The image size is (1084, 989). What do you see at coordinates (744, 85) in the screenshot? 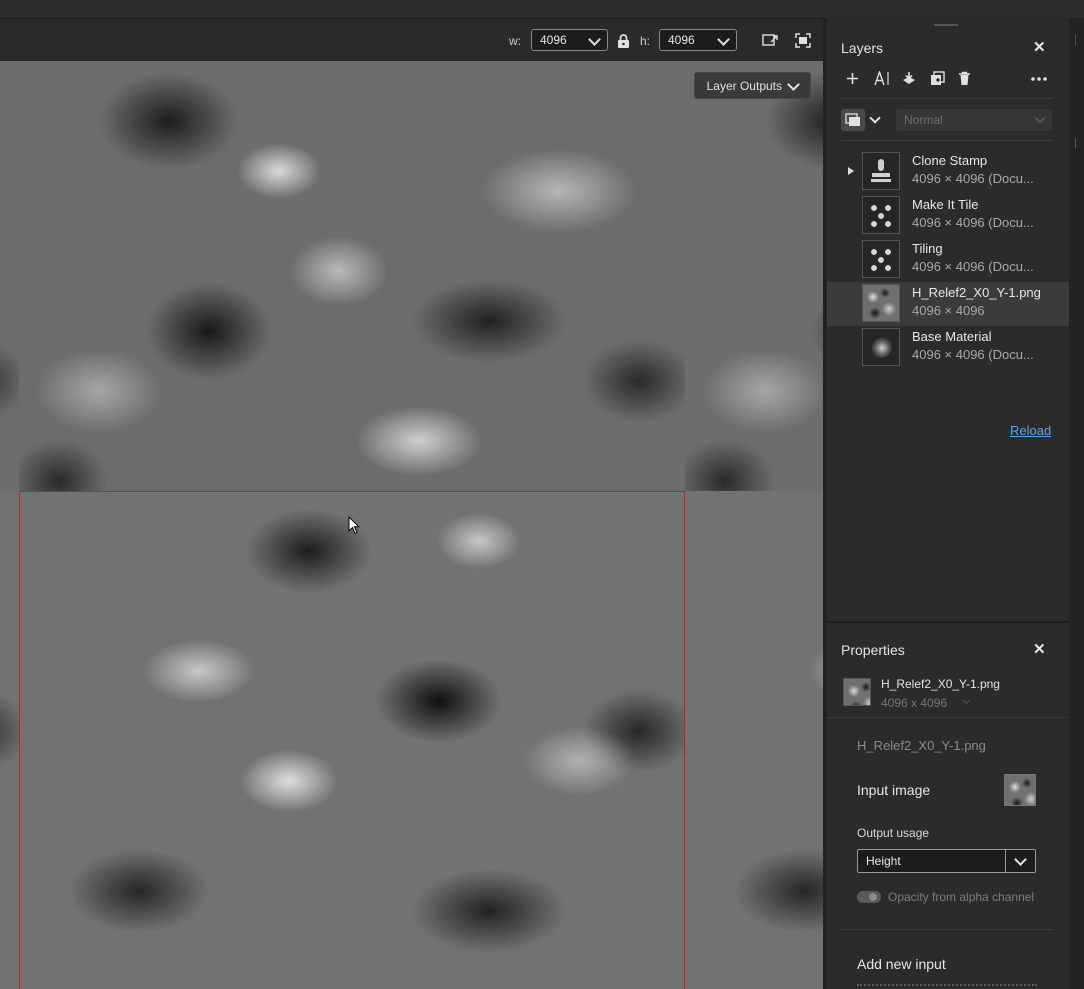
I see `layer-outputs-label: Layer Outputs` at bounding box center [744, 85].